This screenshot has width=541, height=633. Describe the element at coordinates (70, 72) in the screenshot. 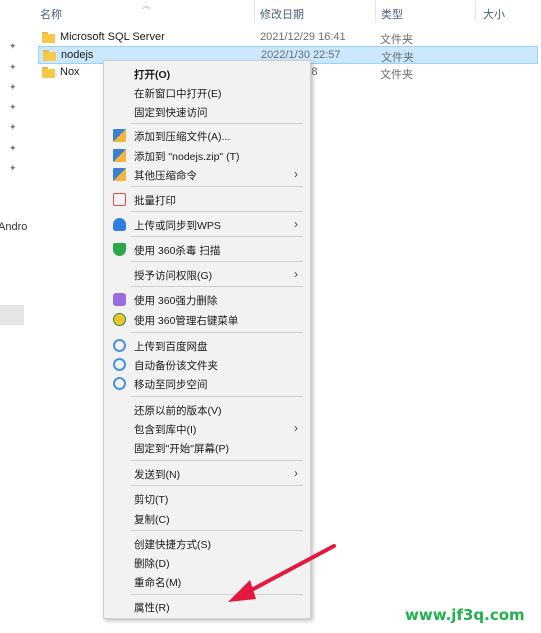

I see `file-name: Nox` at that location.